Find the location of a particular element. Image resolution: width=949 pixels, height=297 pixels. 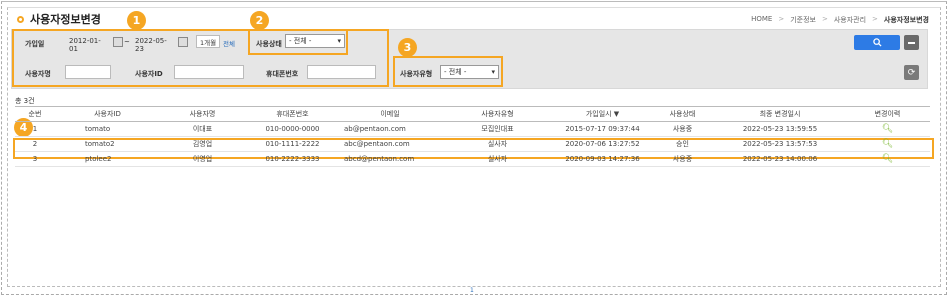

search-button is located at coordinates (877, 42).